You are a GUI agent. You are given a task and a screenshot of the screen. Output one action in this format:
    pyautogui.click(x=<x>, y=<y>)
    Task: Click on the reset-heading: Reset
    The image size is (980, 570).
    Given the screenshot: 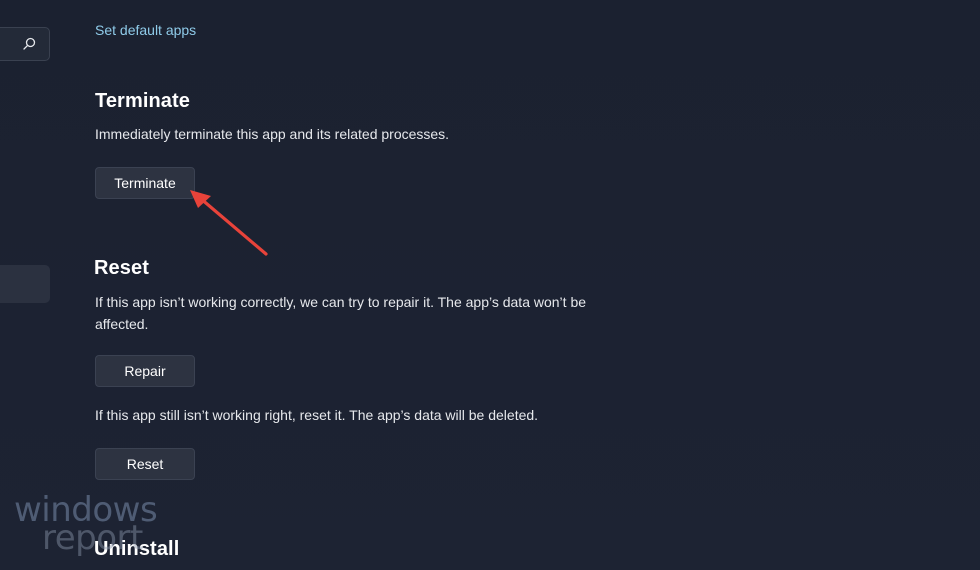 What is the action you would take?
    pyautogui.click(x=121, y=268)
    